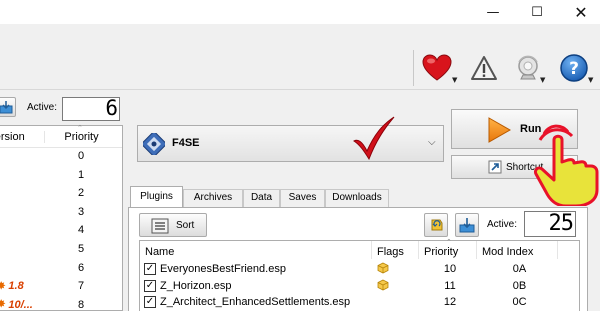  Describe the element at coordinates (42, 107) in the screenshot. I see `left-active-label: Active:` at that location.